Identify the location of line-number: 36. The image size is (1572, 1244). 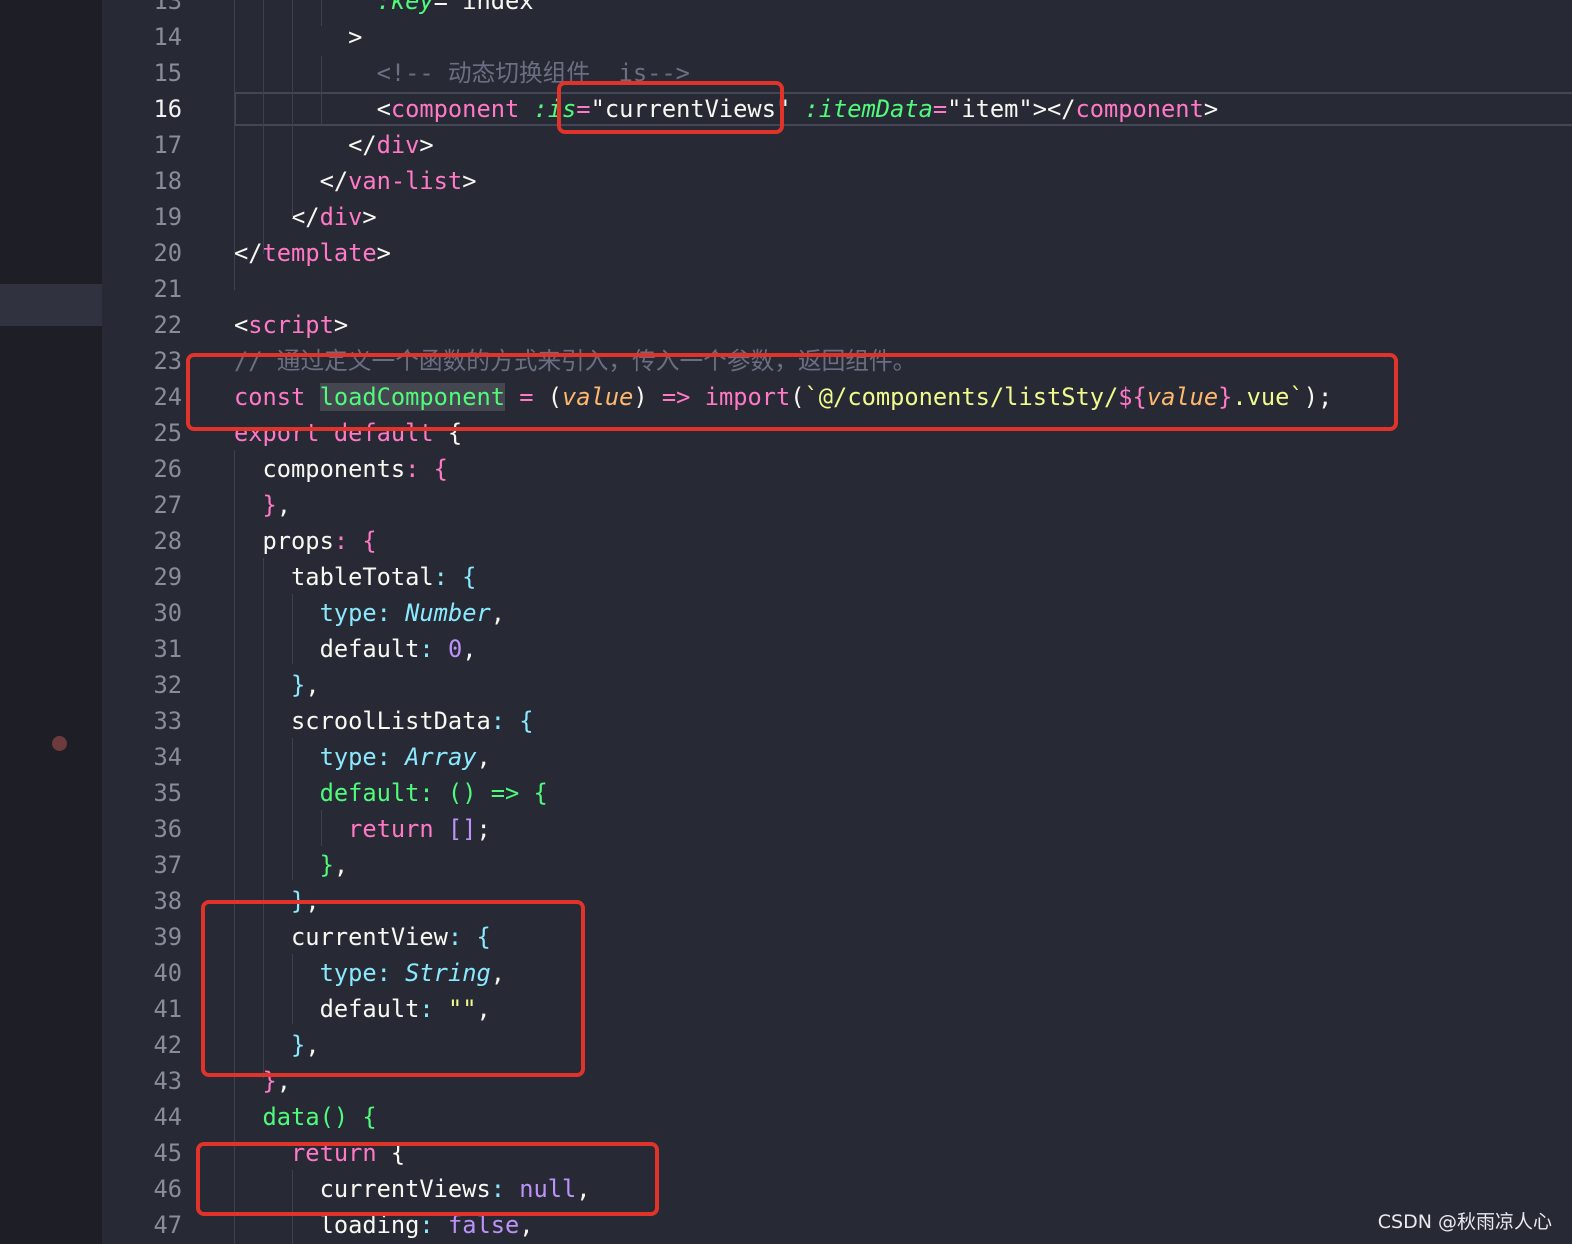
(167, 829).